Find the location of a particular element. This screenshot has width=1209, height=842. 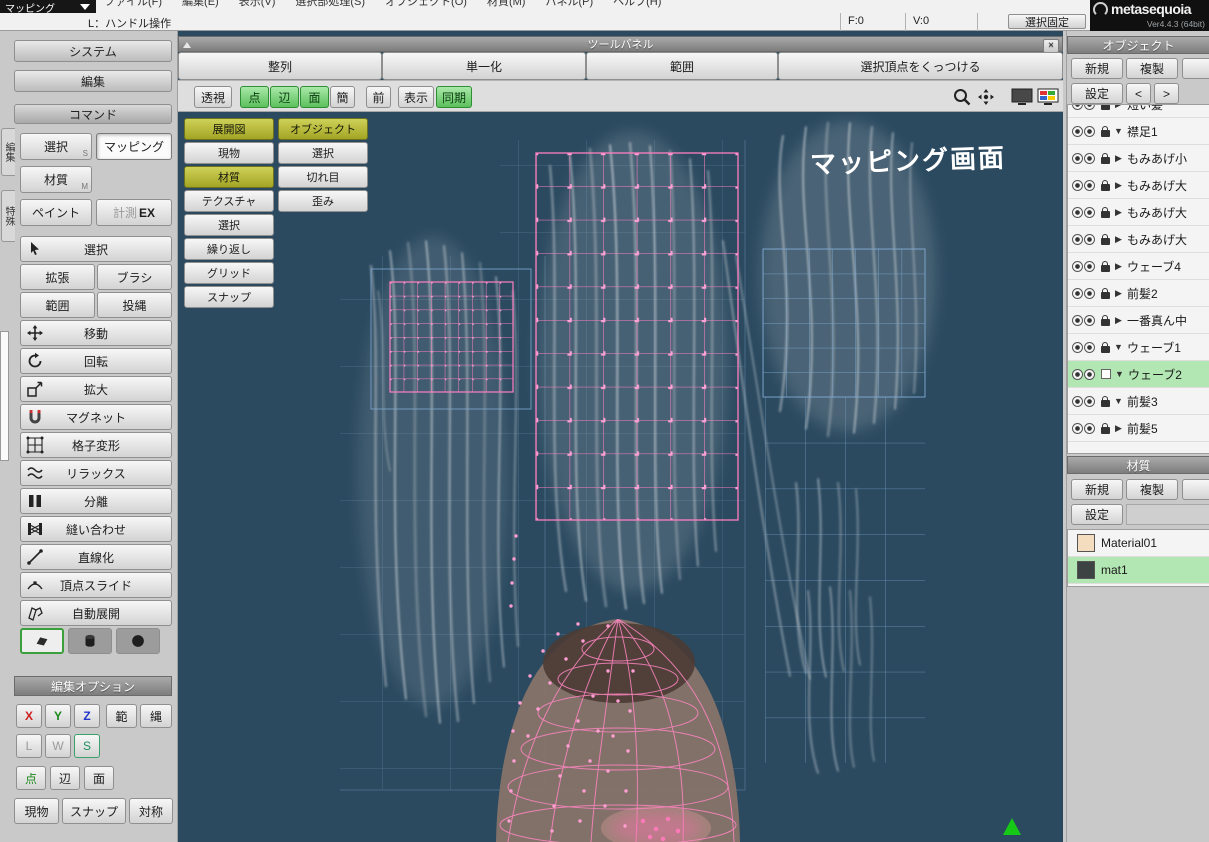

unlock-icon is located at coordinates (1106, 374).